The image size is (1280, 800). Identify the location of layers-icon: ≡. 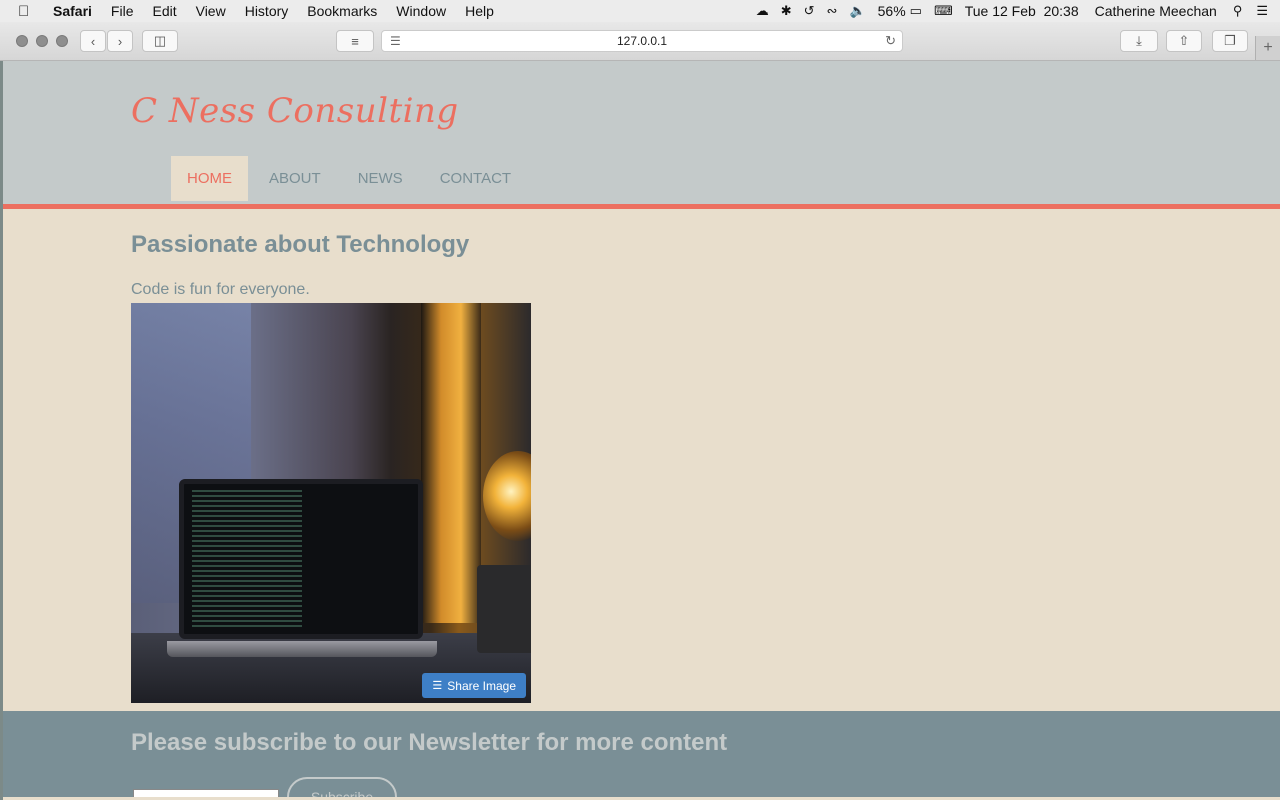
(355, 41).